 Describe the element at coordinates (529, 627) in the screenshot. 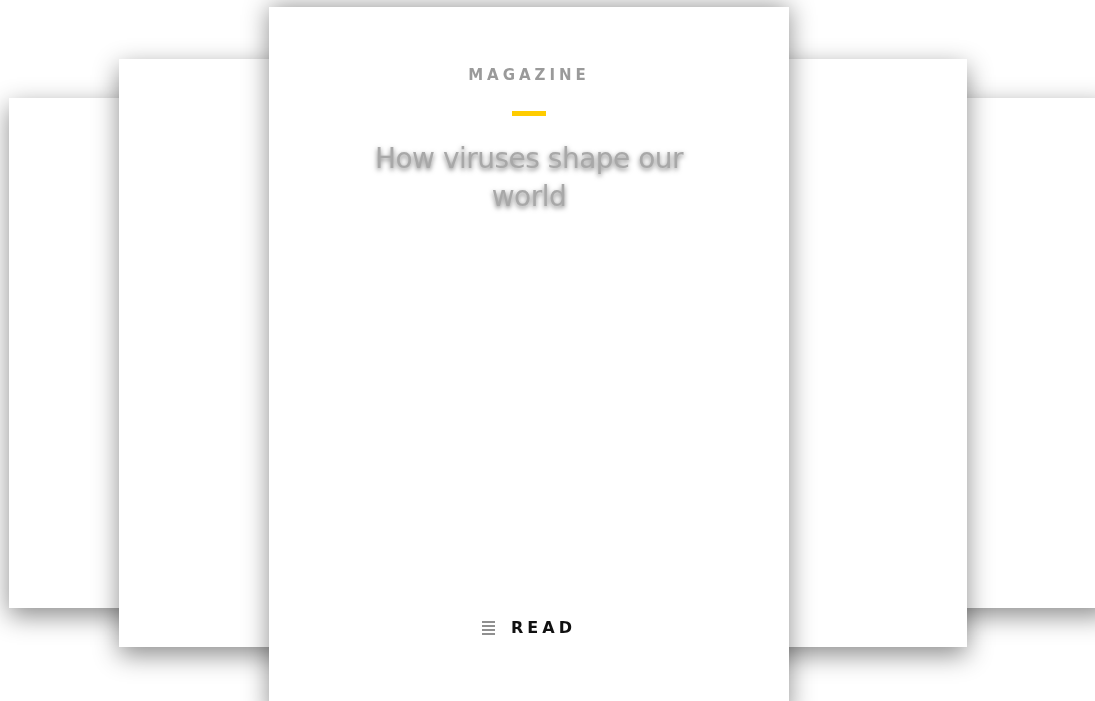

I see `read-link: READ` at that location.